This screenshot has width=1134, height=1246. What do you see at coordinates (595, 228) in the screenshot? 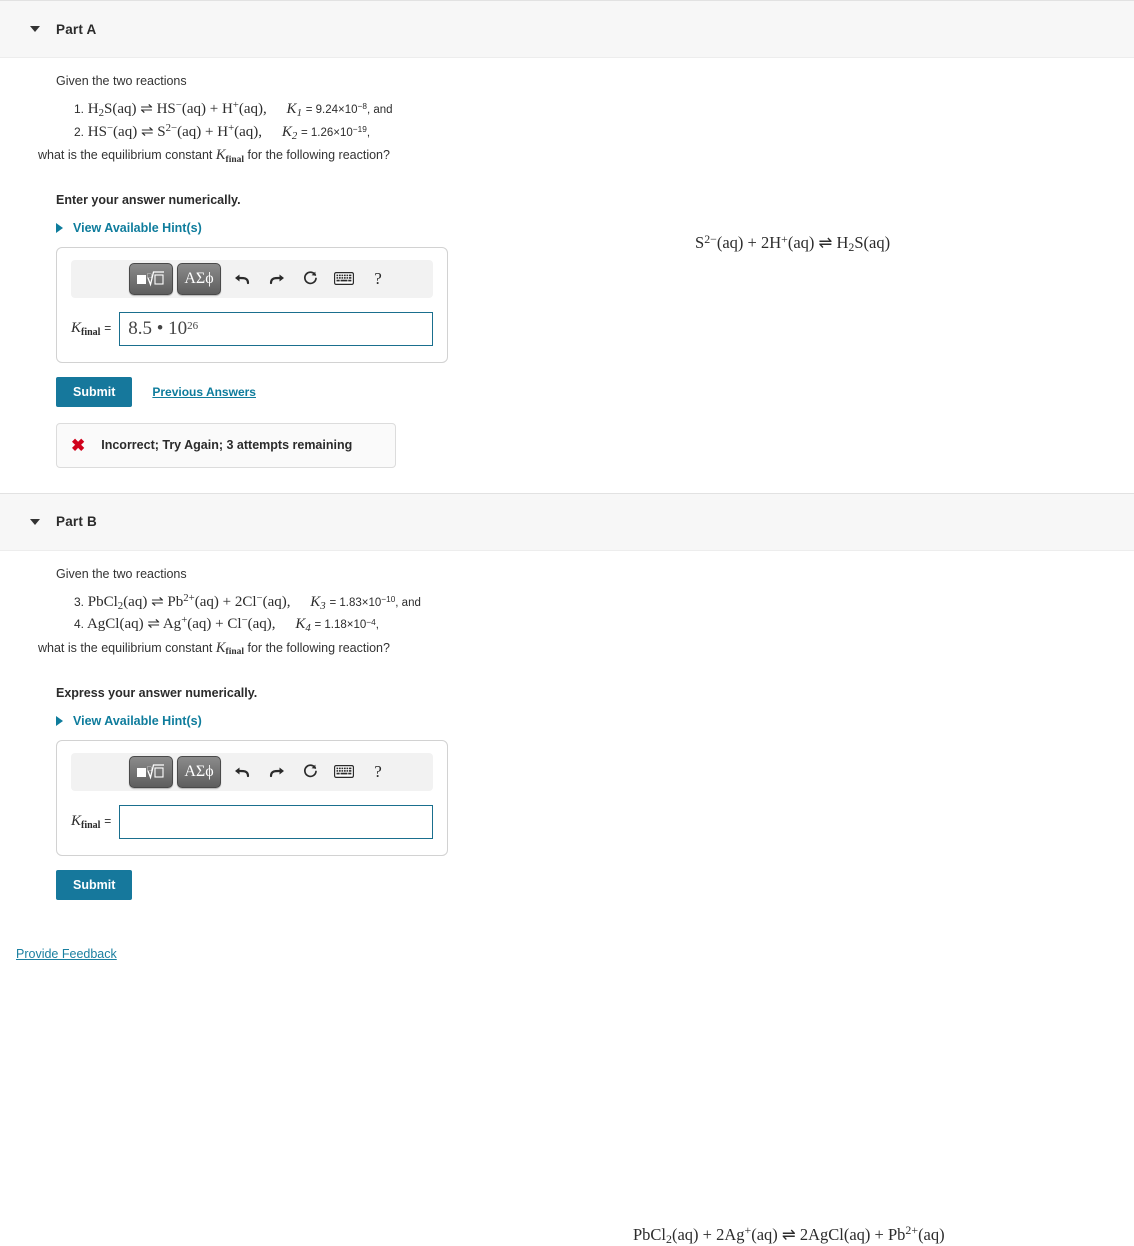
I see `view-hints-a: View Available Hint(s)` at bounding box center [595, 228].